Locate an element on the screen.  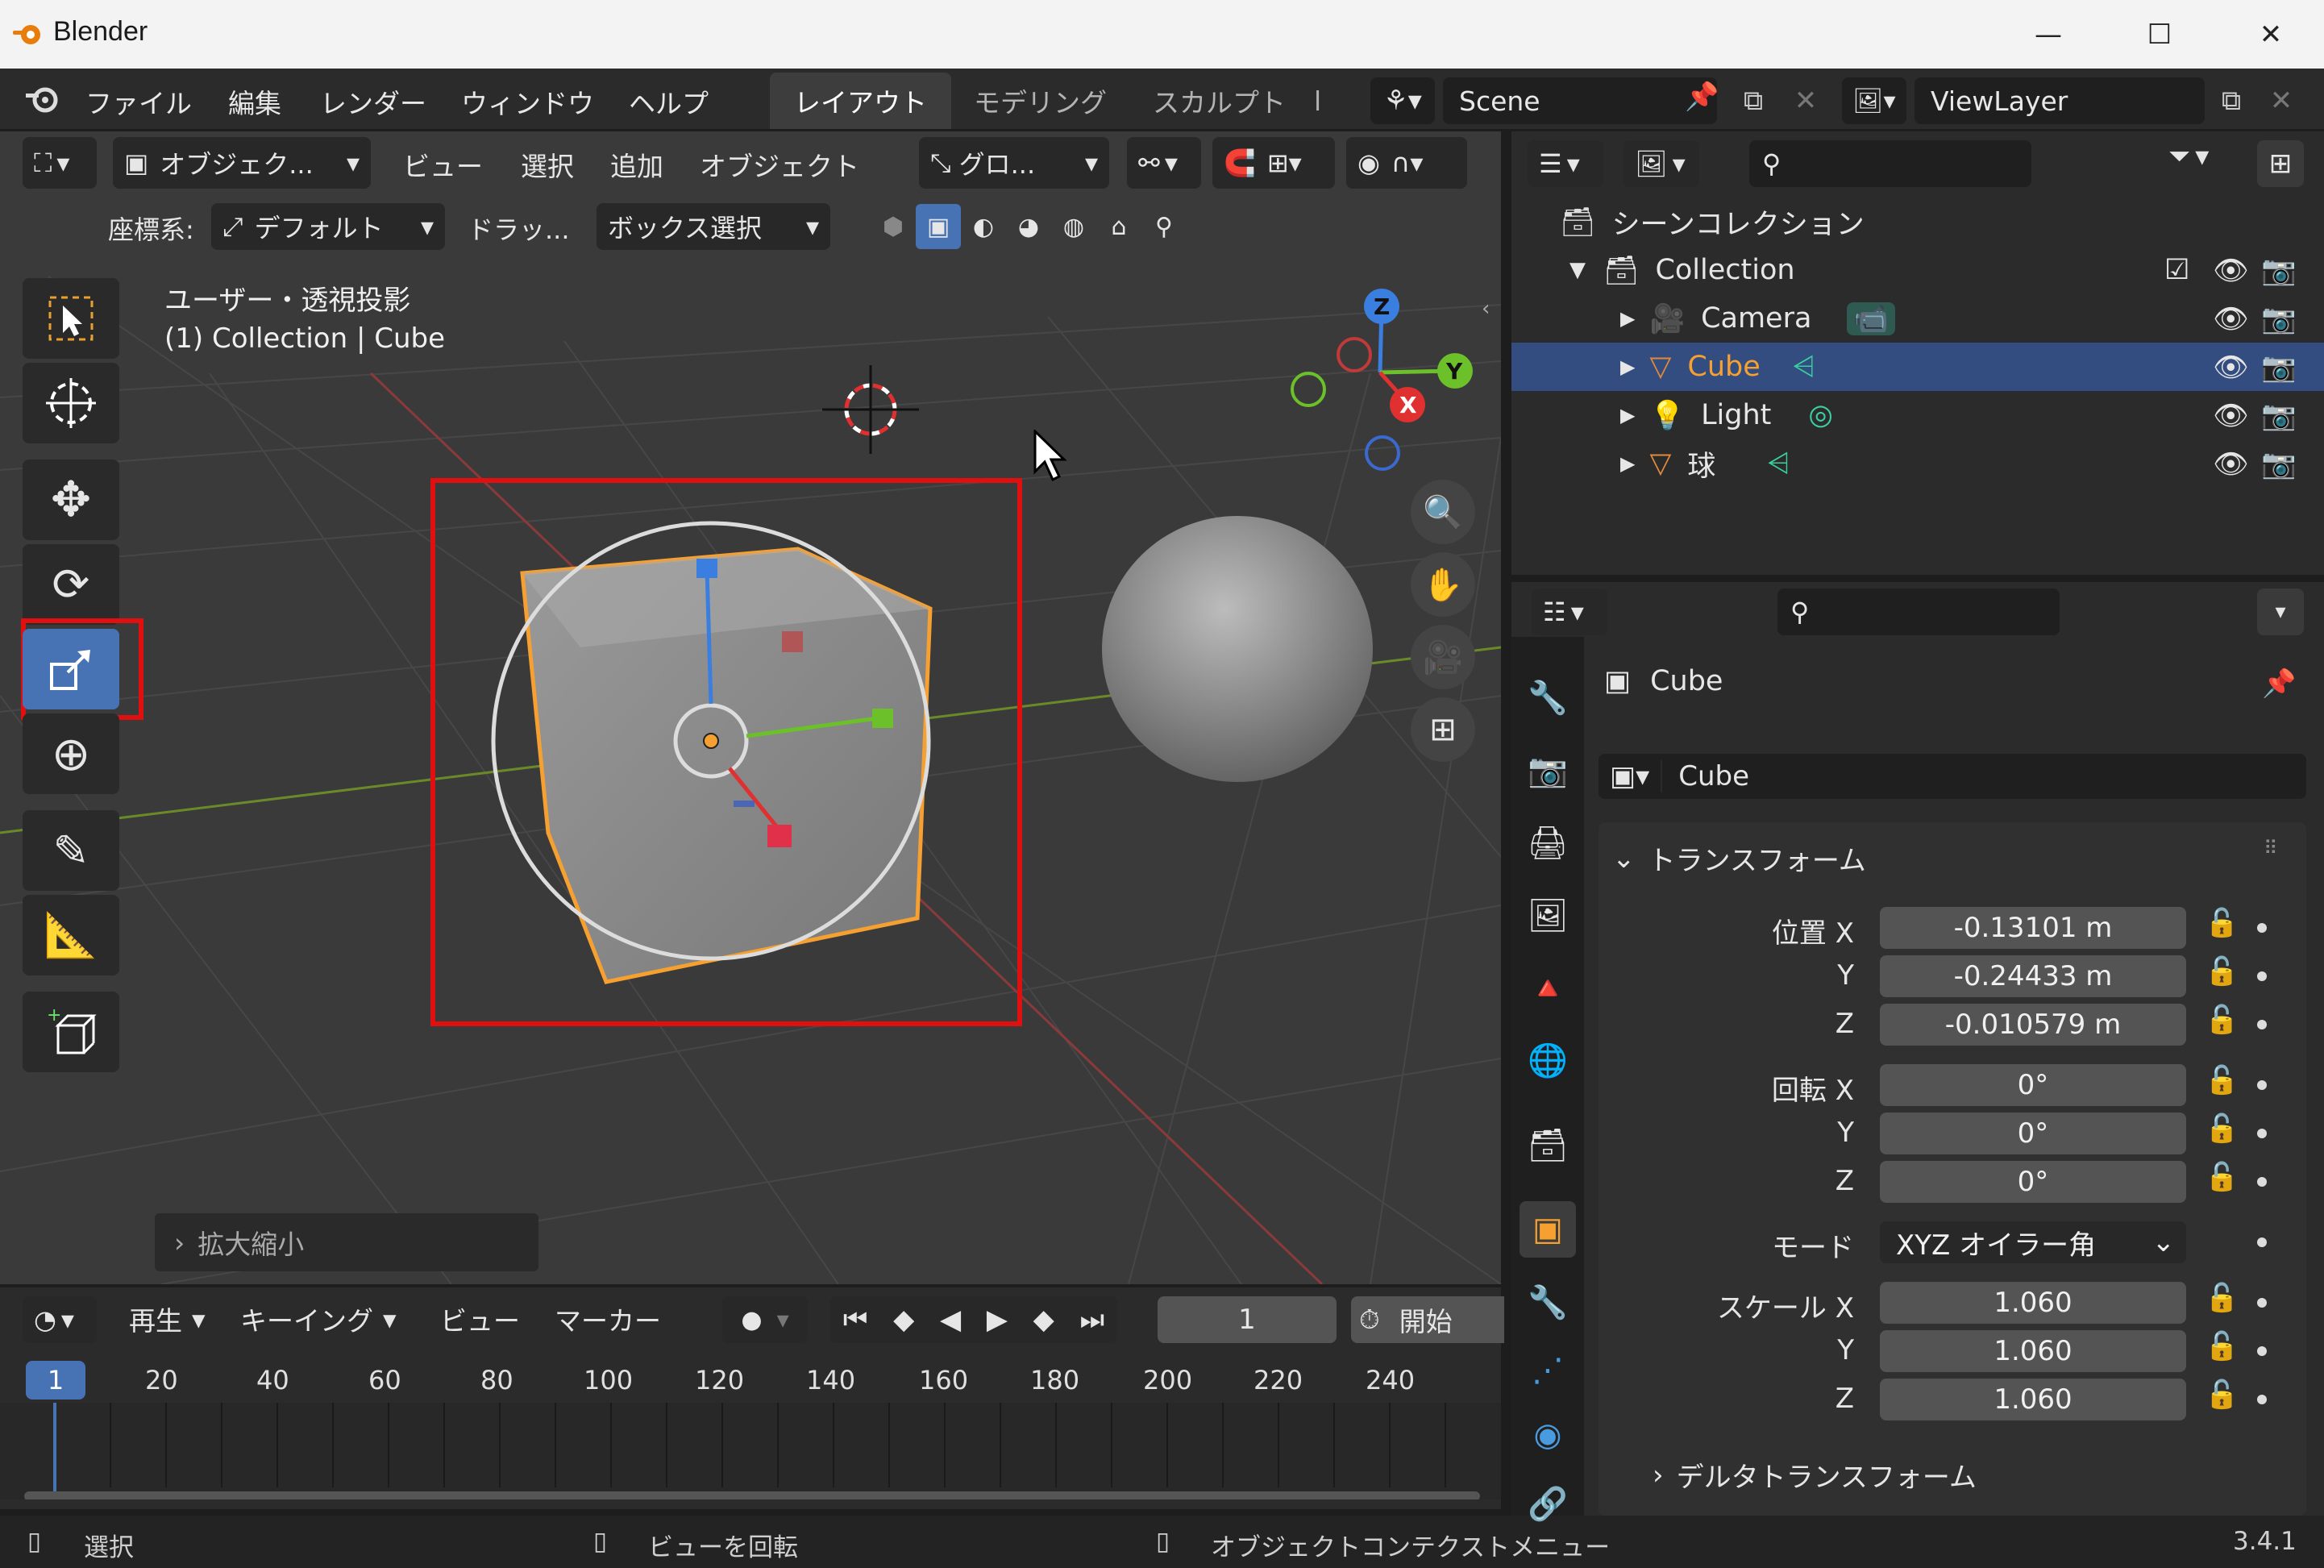
pan-hand-icon: ✋ is located at coordinates (1443, 584).